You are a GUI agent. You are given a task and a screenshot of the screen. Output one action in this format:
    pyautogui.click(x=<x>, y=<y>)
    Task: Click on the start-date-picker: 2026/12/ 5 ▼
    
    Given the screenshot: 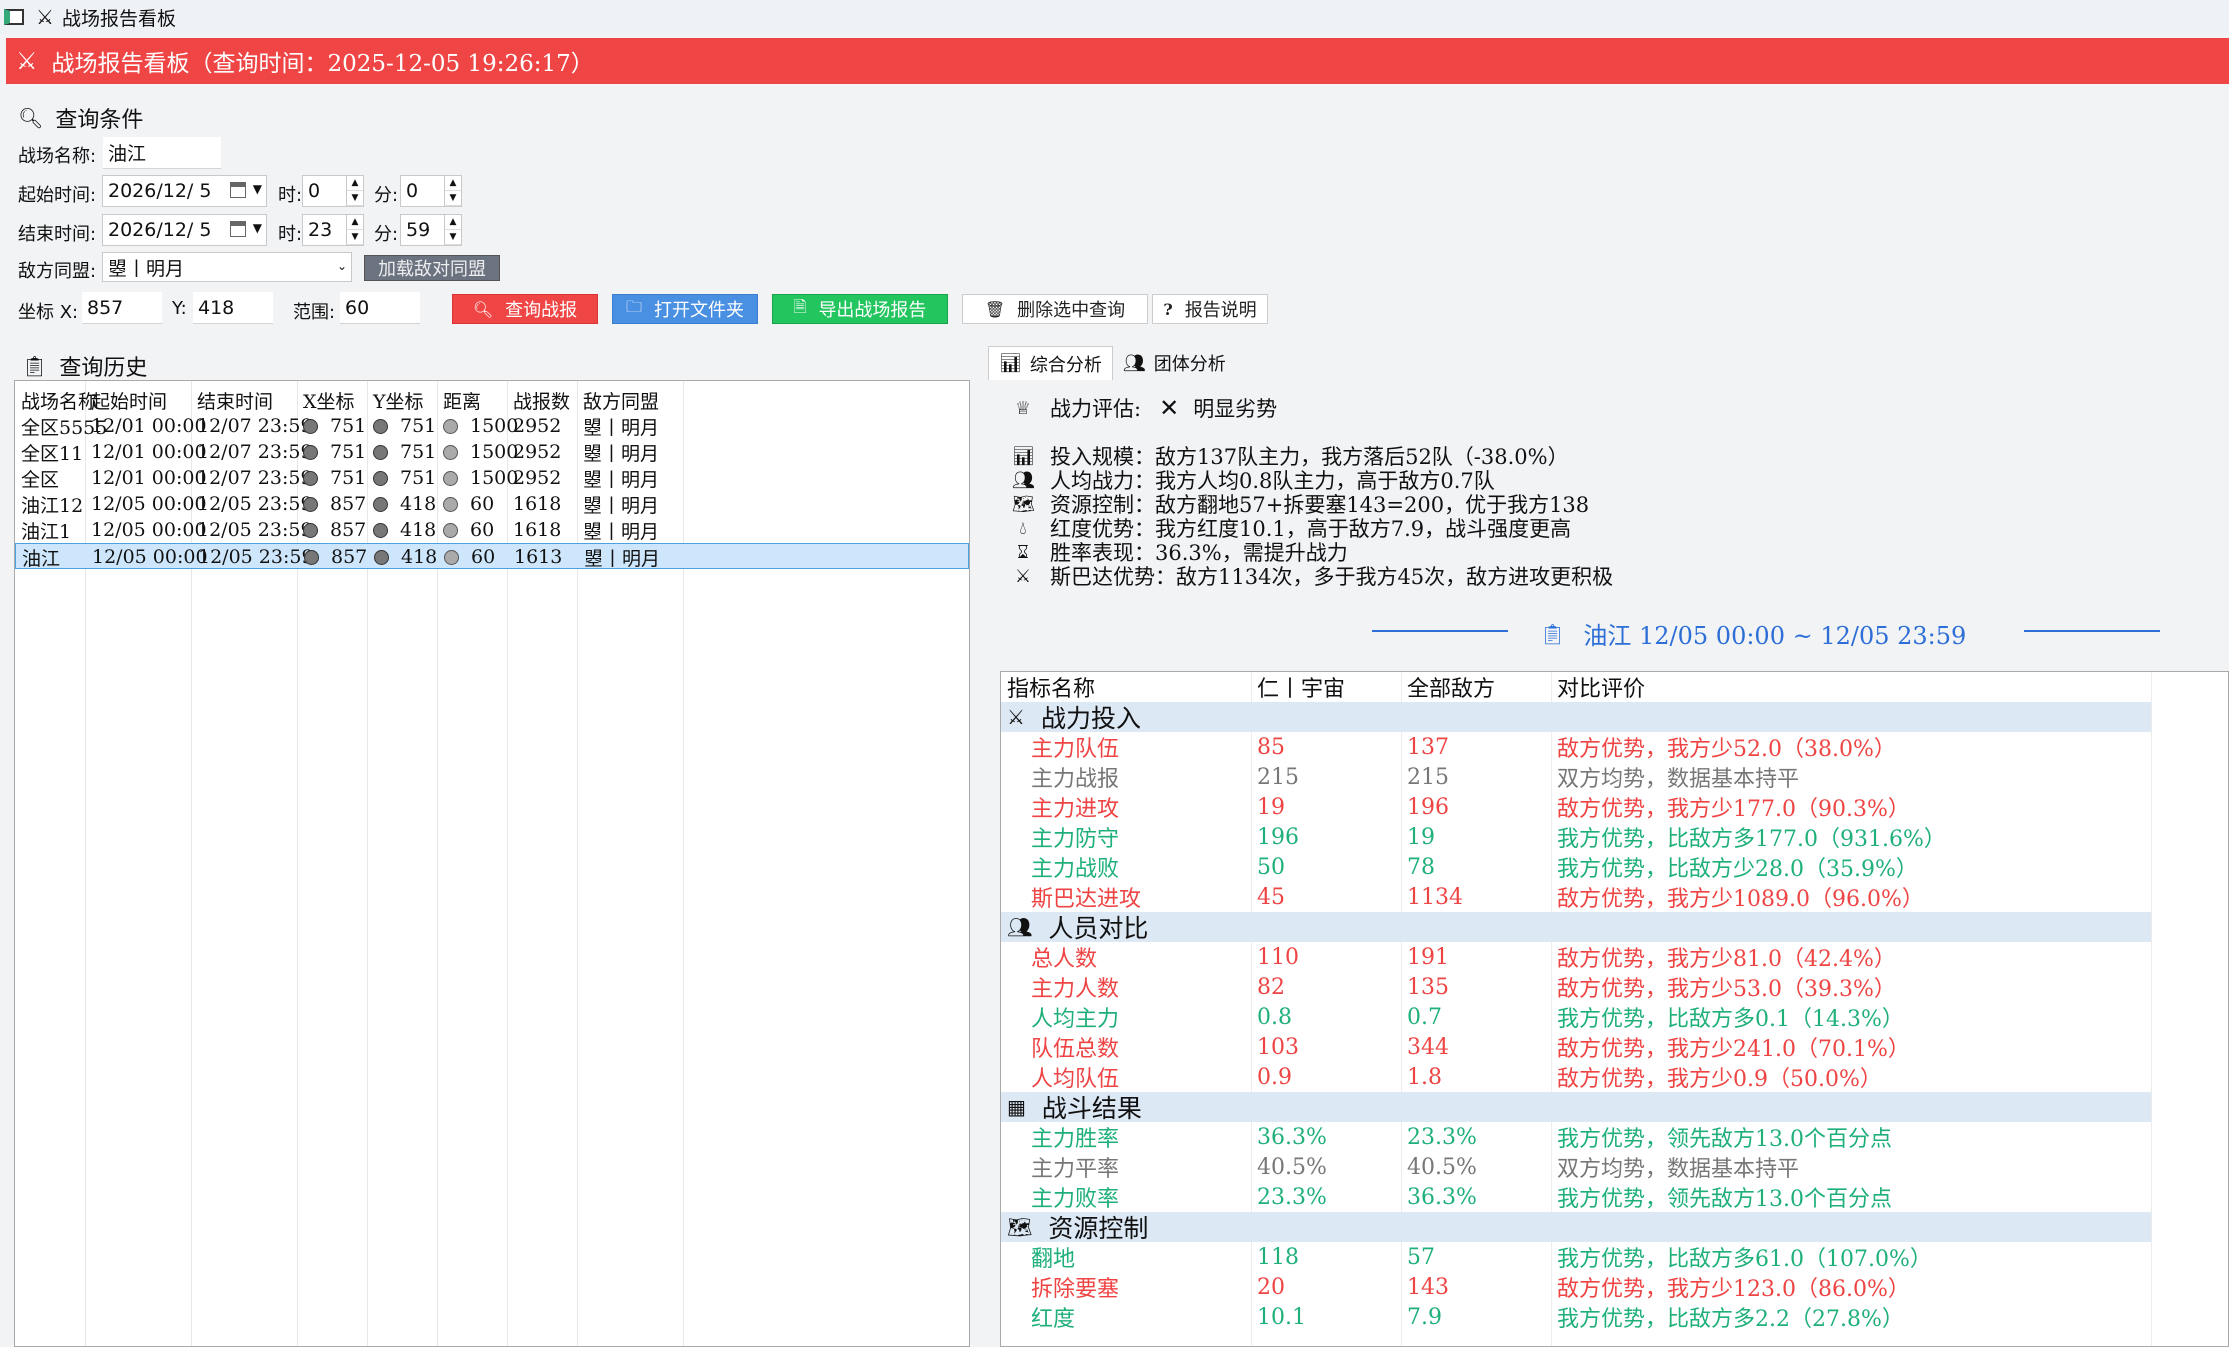 What is the action you would take?
    pyautogui.click(x=184, y=191)
    